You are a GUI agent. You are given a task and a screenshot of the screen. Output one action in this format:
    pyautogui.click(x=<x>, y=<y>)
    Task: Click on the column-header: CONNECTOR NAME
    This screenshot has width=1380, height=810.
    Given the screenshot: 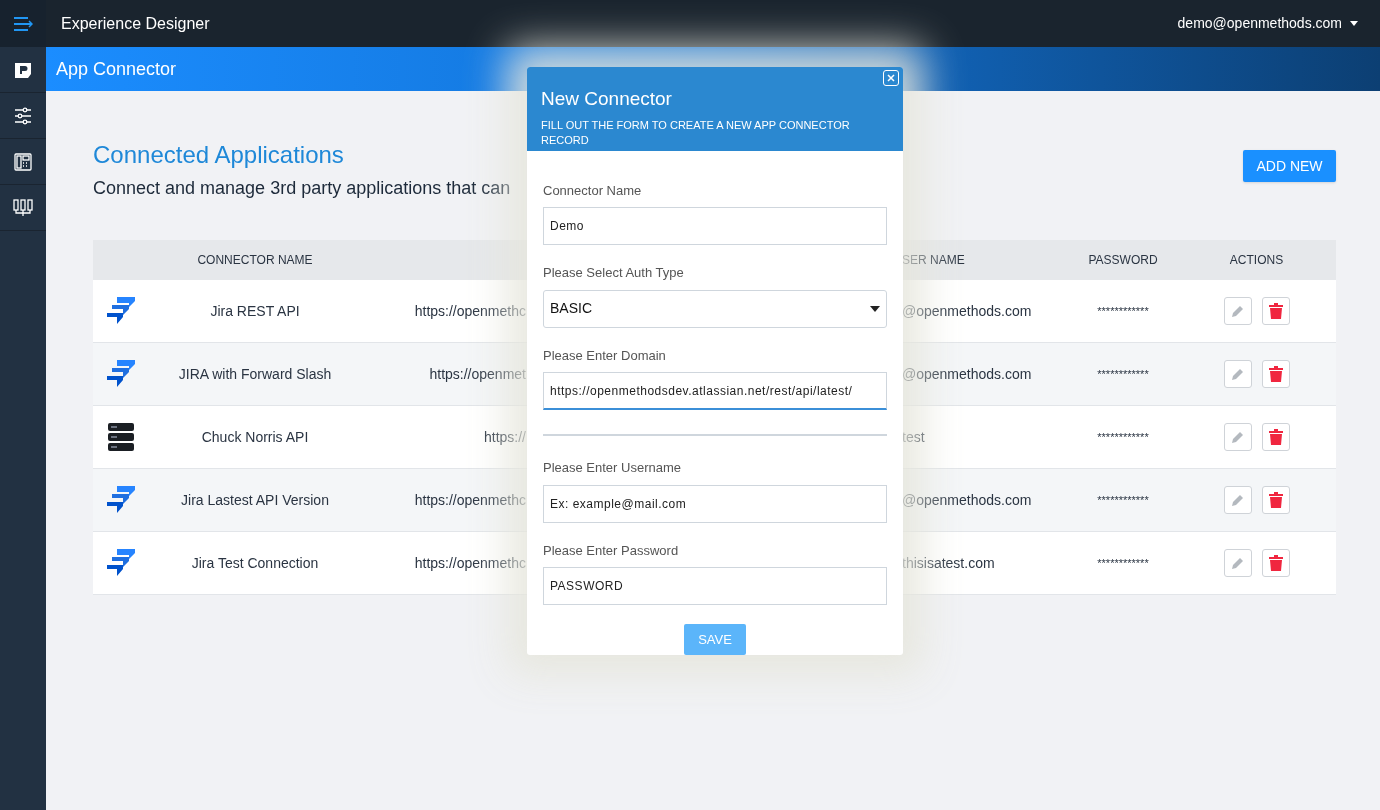 What is the action you would take?
    pyautogui.click(x=255, y=260)
    